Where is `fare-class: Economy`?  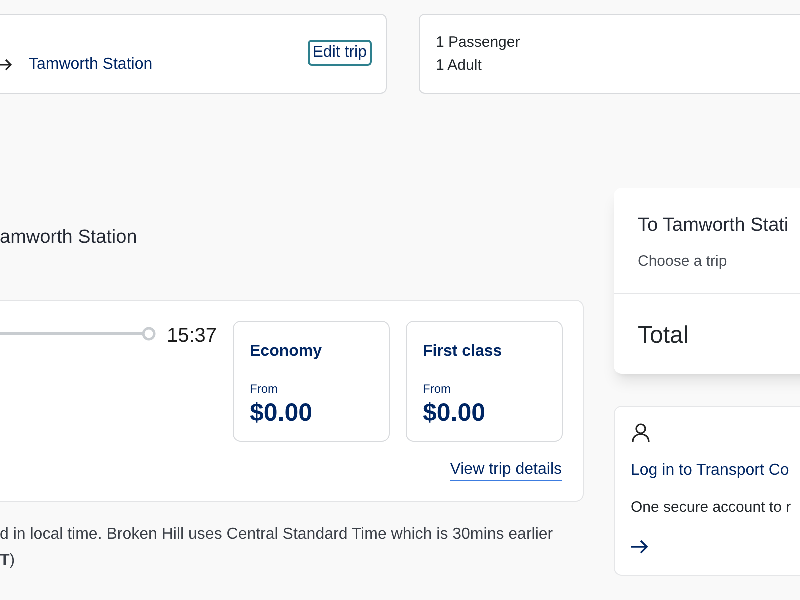 fare-class: Economy is located at coordinates (287, 352).